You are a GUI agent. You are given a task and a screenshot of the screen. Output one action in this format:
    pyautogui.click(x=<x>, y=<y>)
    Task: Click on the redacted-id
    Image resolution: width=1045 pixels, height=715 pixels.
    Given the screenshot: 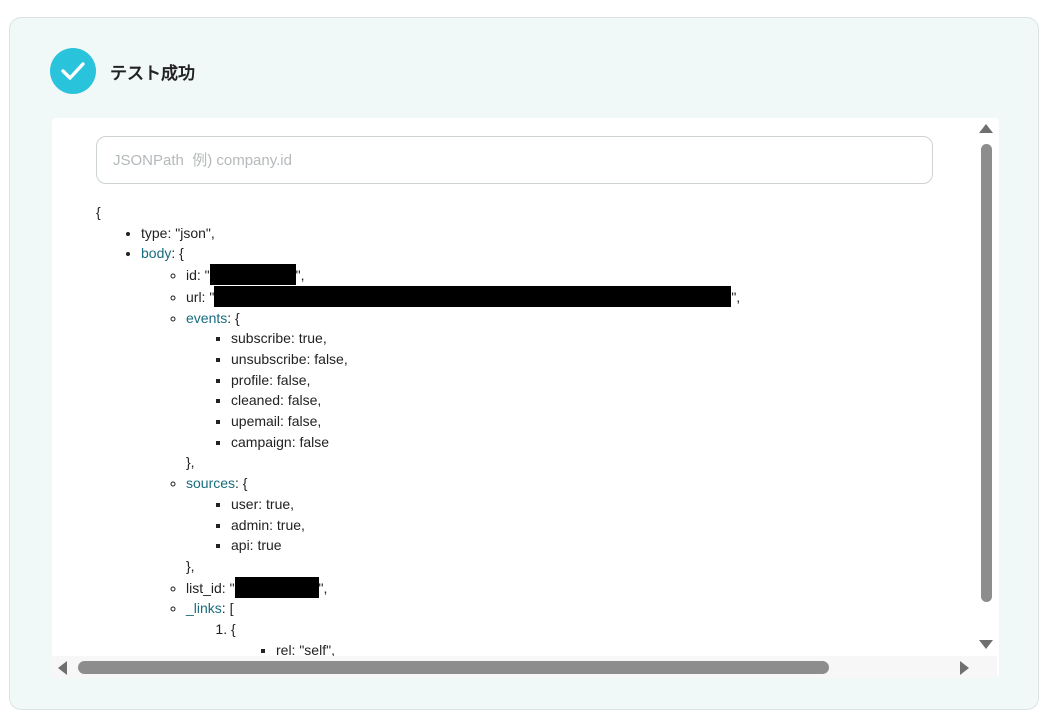 What is the action you would take?
    pyautogui.click(x=252, y=275)
    